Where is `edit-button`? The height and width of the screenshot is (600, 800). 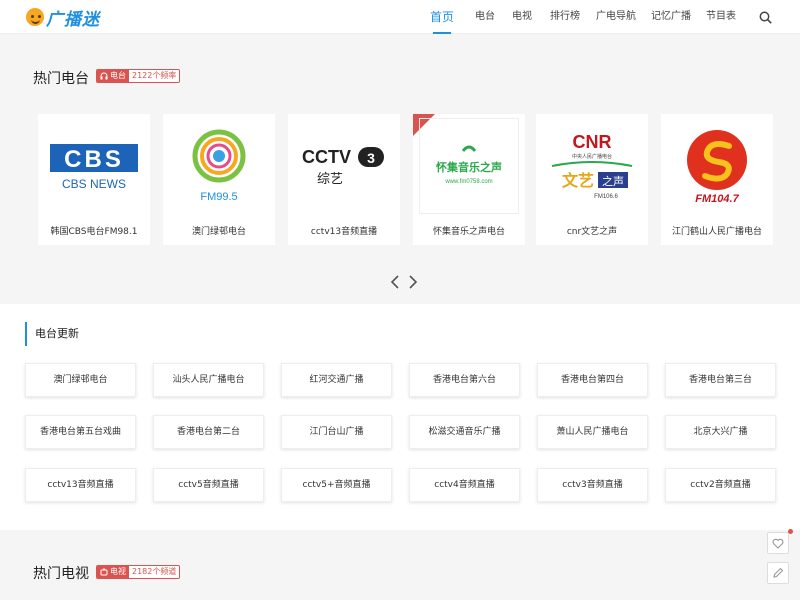 edit-button is located at coordinates (778, 573).